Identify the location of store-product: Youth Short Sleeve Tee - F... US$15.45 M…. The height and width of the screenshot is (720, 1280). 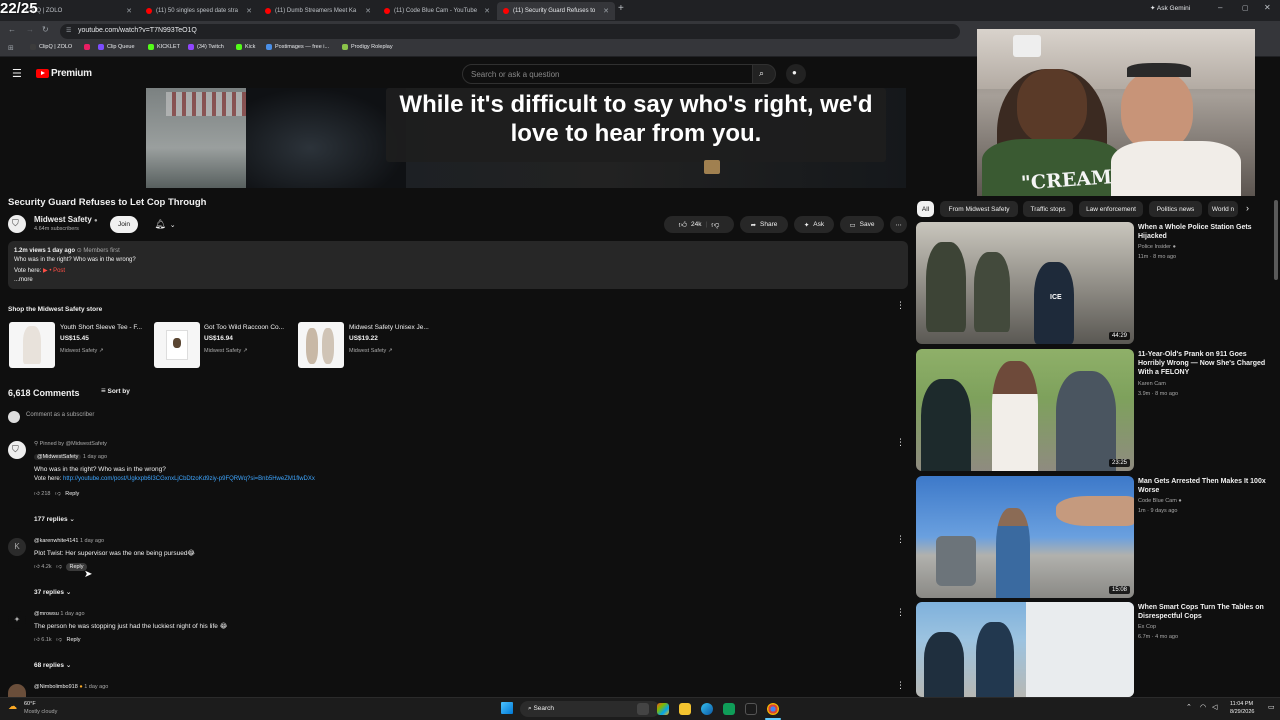
(79, 346).